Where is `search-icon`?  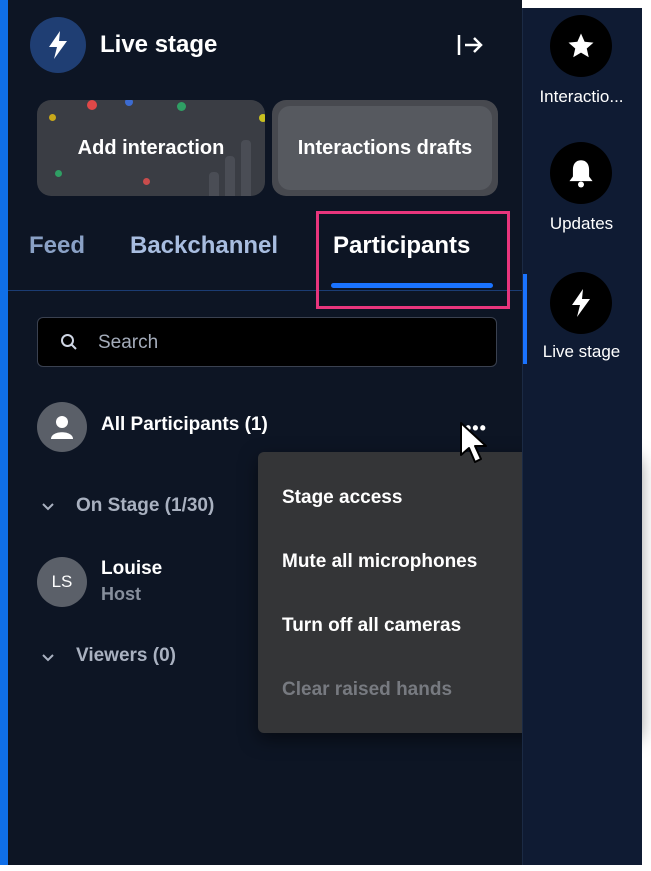 search-icon is located at coordinates (69, 342).